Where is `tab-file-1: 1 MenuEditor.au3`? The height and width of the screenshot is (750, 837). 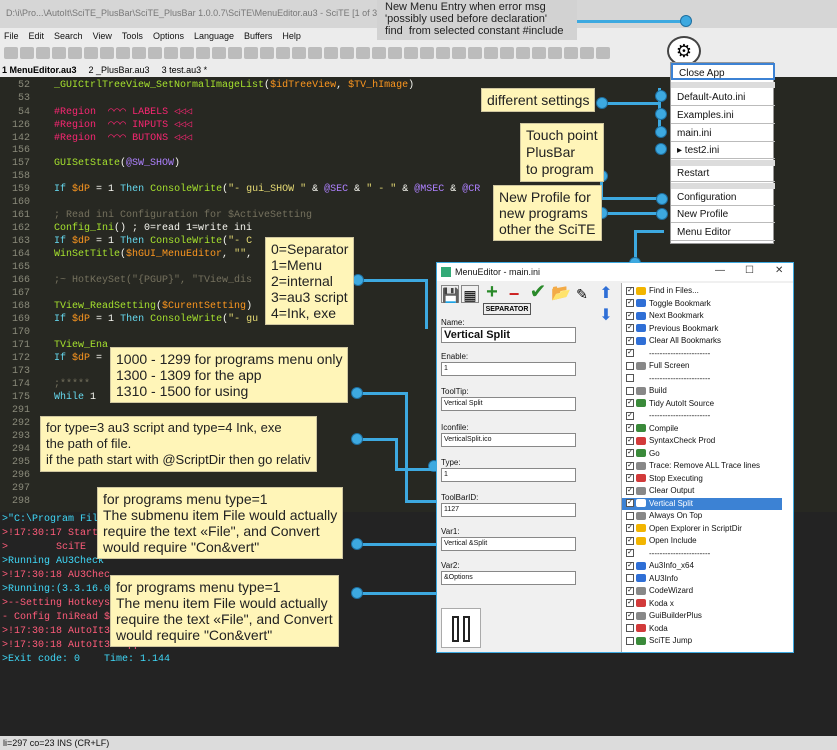 tab-file-1: 1 MenuEditor.au3 is located at coordinates (39, 70).